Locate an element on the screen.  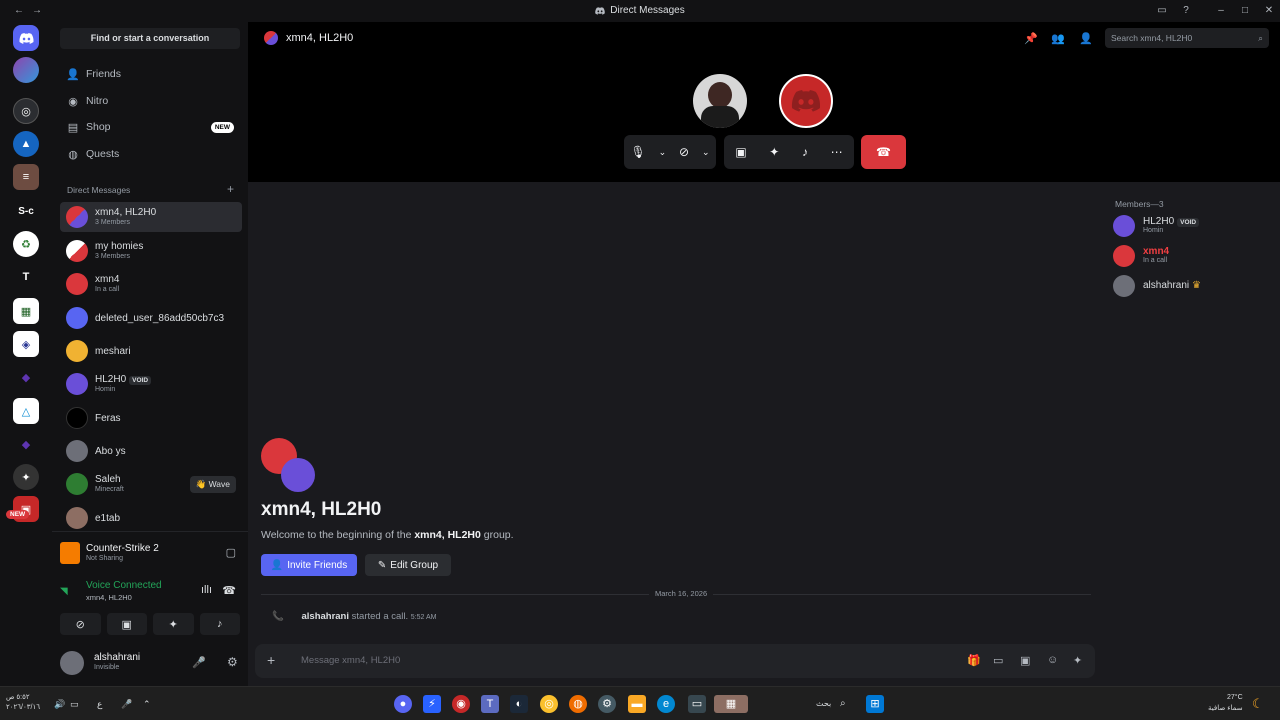
taskbar-search-label: بحث is located at coordinates (823, 703).